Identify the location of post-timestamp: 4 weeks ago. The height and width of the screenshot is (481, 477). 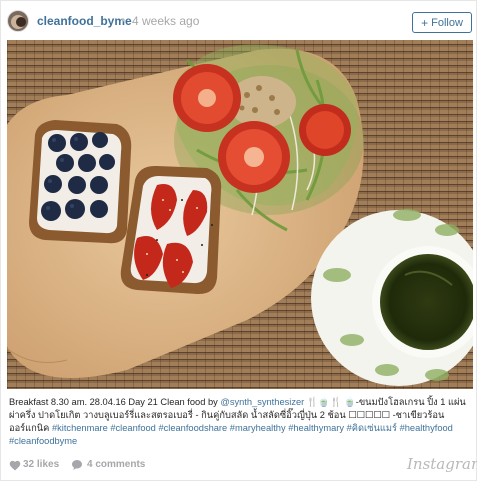
(165, 21).